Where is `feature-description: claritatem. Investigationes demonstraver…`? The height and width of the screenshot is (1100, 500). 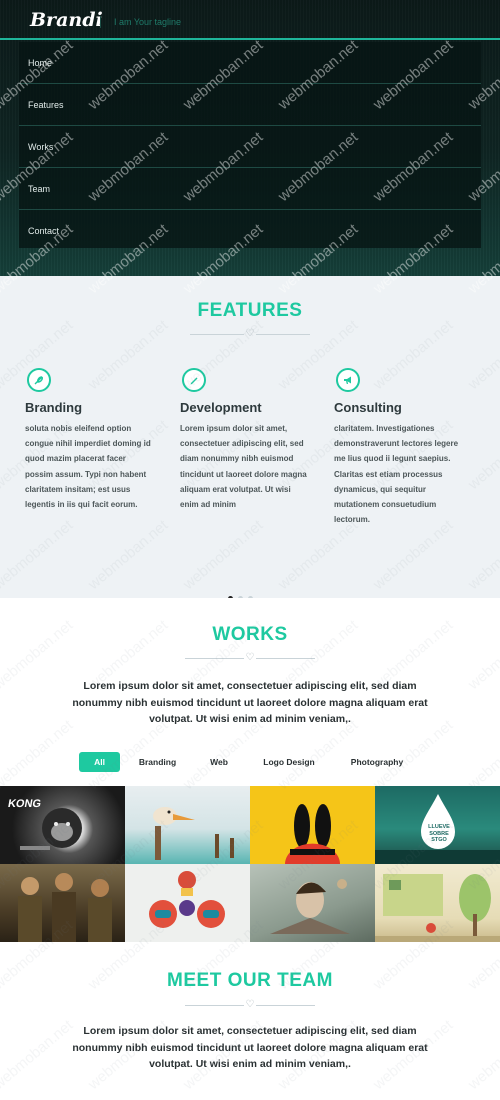
feature-description: claritatem. Investigationes demonstraver… is located at coordinates (396, 474).